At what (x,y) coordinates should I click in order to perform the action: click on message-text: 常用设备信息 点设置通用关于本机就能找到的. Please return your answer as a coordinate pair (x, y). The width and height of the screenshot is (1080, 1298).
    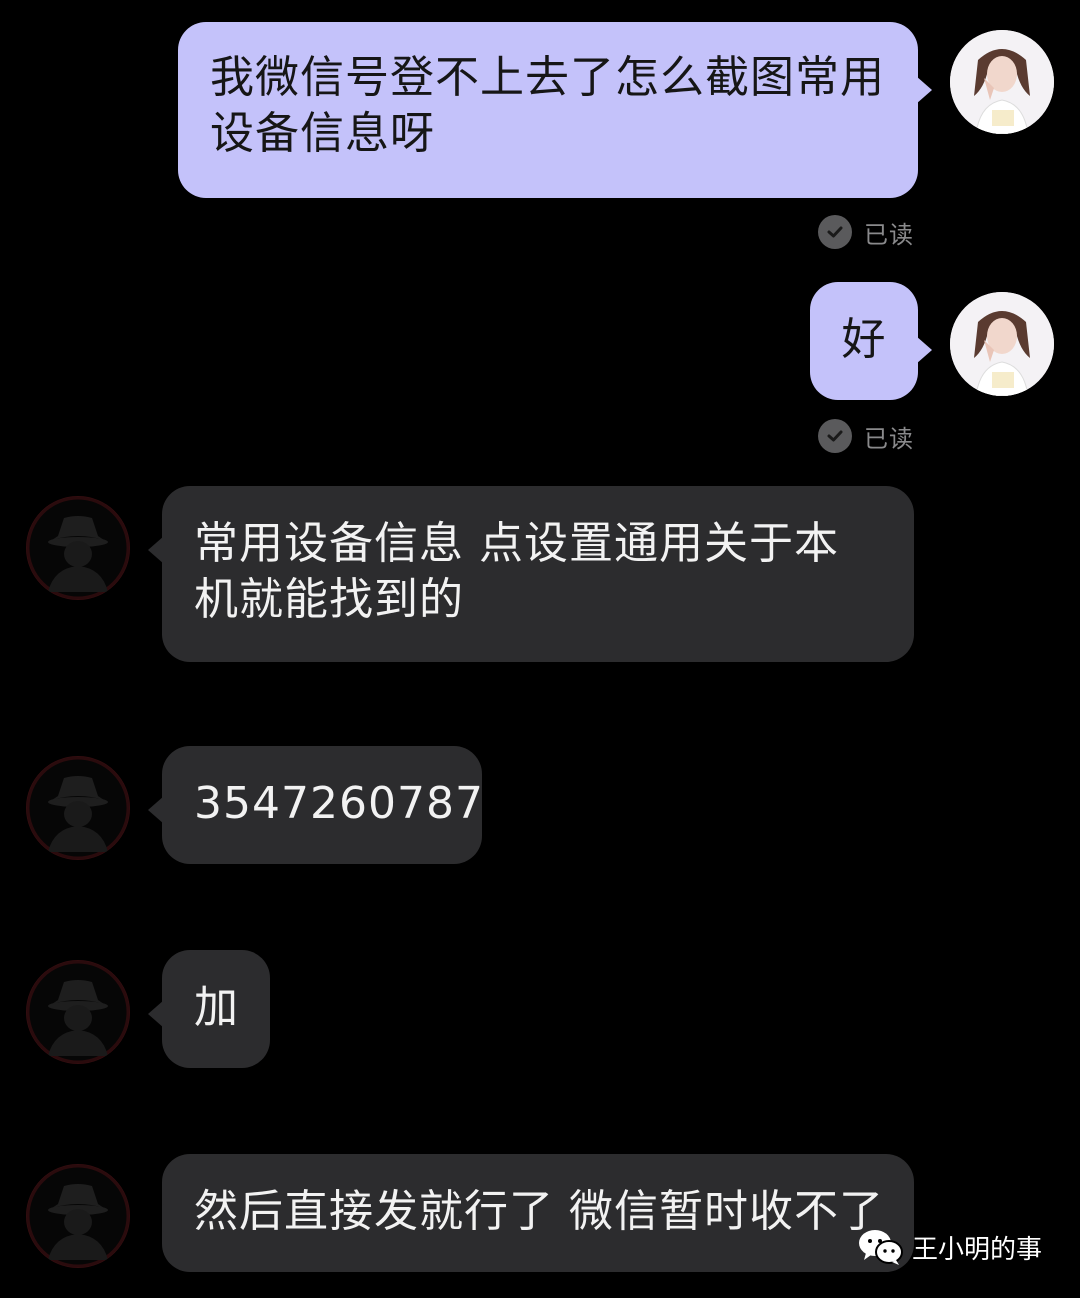
    Looking at the image, I should click on (516, 571).